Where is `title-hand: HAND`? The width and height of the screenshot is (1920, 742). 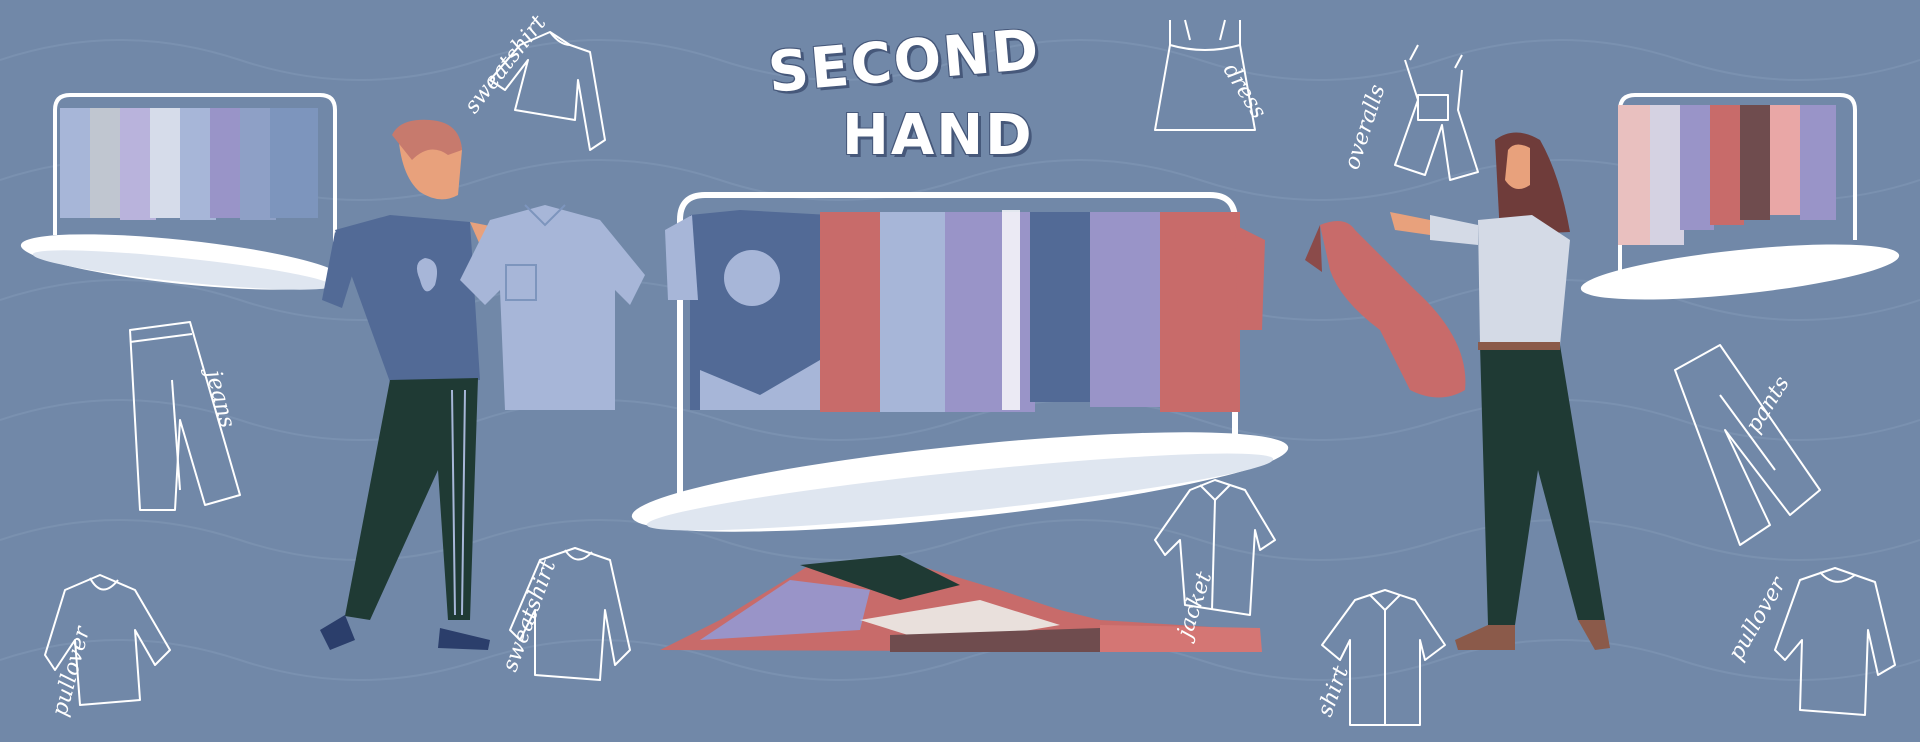
title-hand: HAND is located at coordinates (938, 135).